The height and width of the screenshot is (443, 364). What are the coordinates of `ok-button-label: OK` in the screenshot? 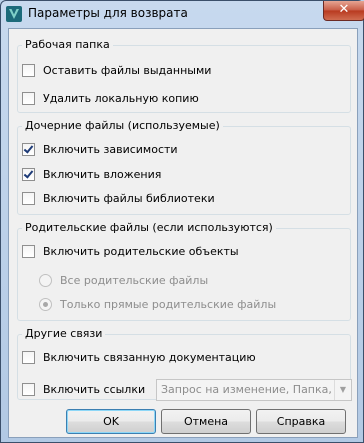 It's located at (111, 421).